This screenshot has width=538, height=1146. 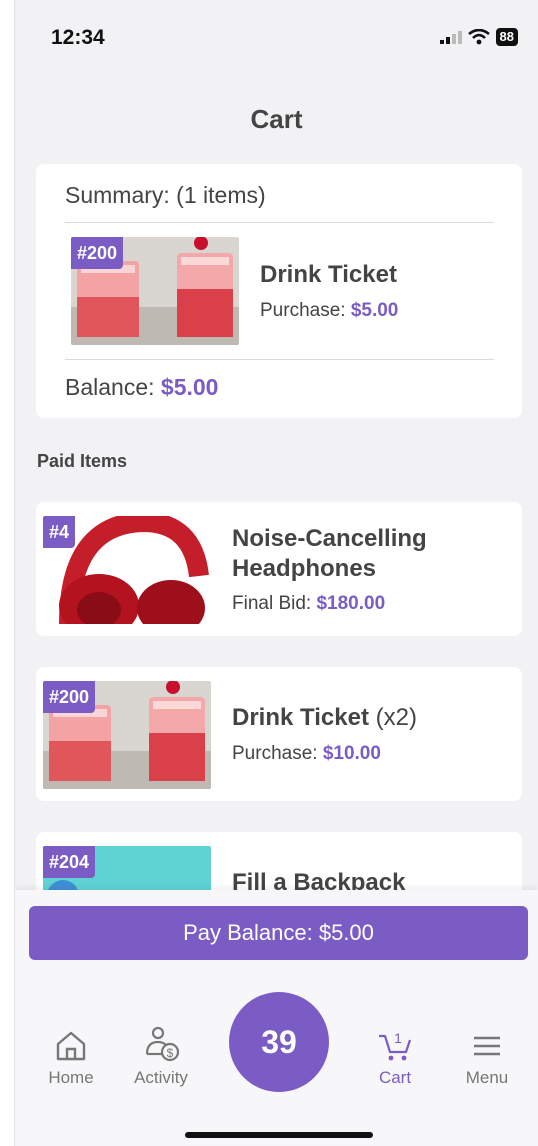 What do you see at coordinates (487, 1077) in the screenshot?
I see `tab-label: Menu` at bounding box center [487, 1077].